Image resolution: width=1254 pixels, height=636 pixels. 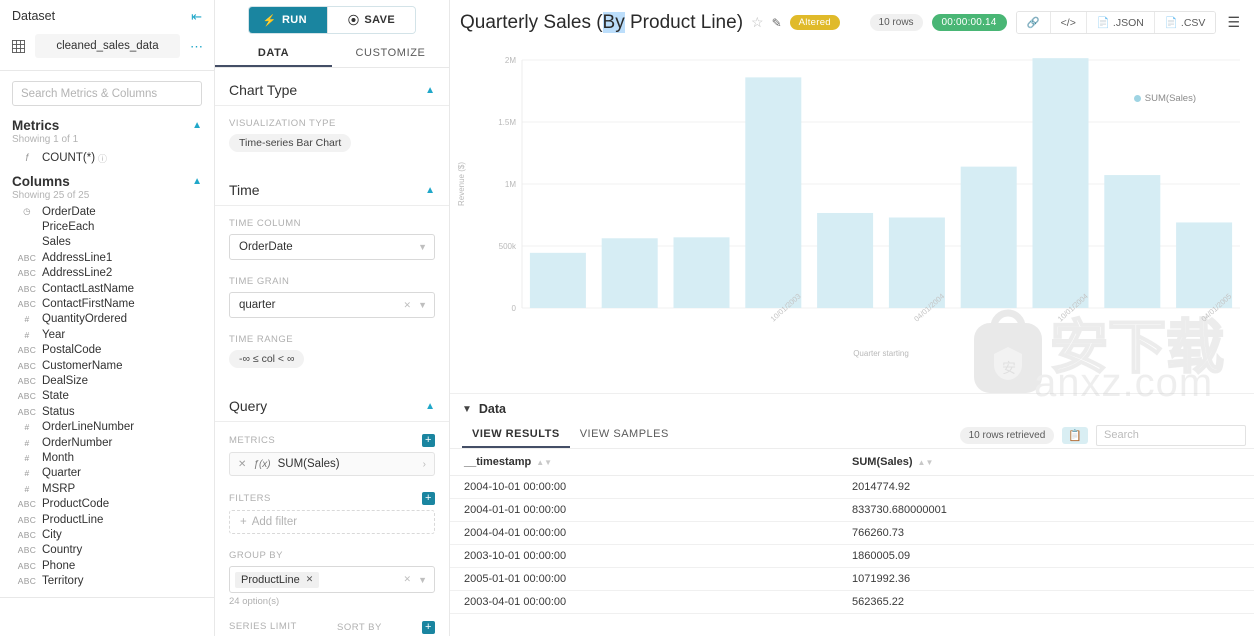 What do you see at coordinates (332, 87) in the screenshot?
I see `chart-type-section-header: Chart Type ▲` at bounding box center [332, 87].